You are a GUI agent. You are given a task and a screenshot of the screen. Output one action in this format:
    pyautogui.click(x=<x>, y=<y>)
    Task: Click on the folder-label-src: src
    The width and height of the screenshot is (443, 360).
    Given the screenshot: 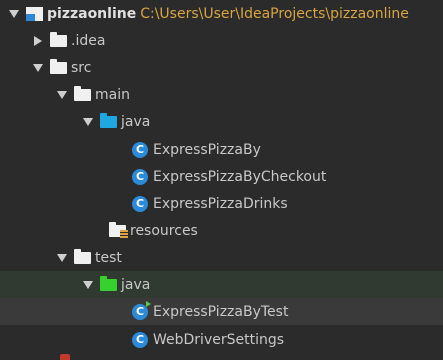 What is the action you would take?
    pyautogui.click(x=81, y=67)
    